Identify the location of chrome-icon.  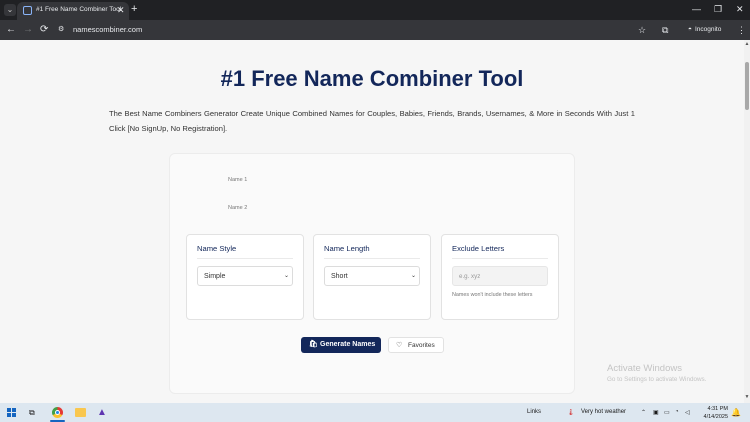
(57, 412).